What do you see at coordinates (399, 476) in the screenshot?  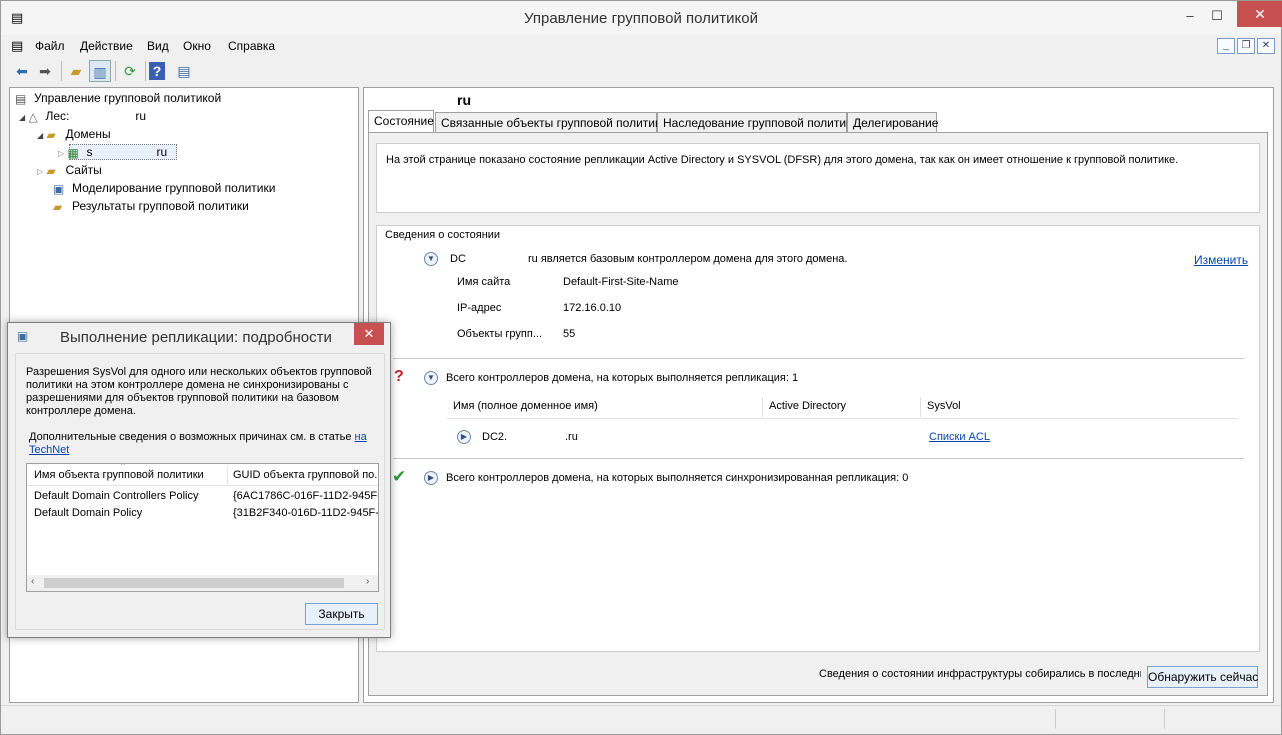 I see `checkmark-icon: ✔` at bounding box center [399, 476].